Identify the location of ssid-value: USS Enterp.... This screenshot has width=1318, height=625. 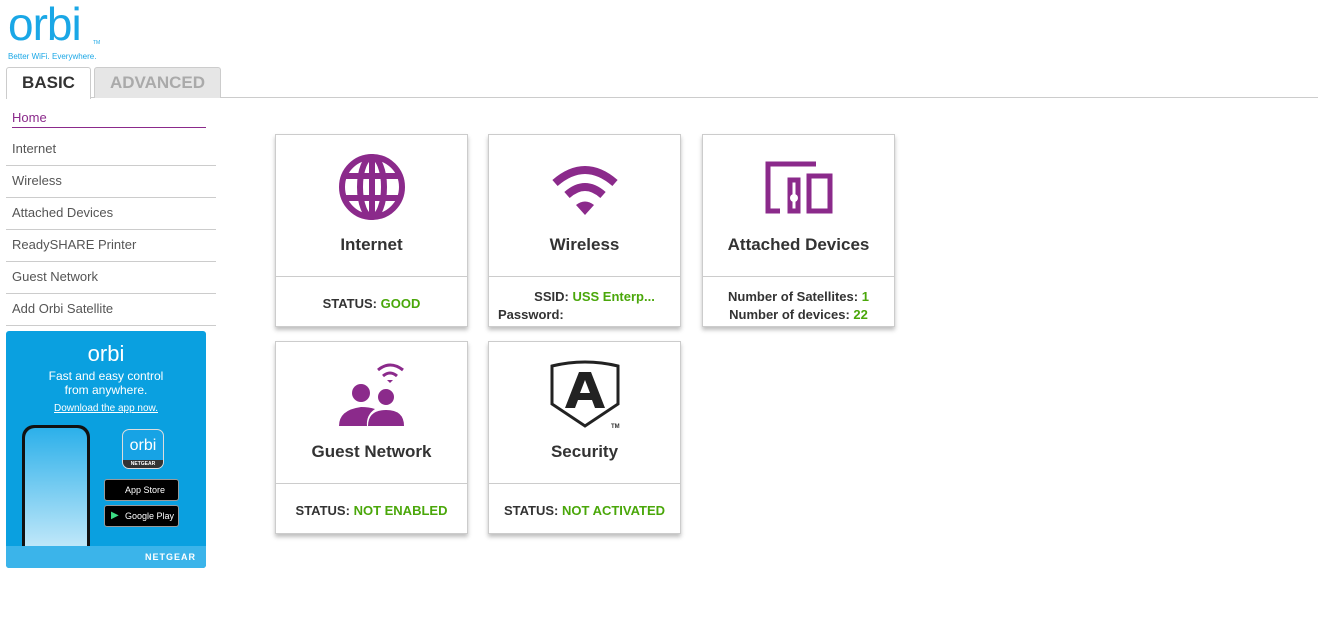
(613, 296).